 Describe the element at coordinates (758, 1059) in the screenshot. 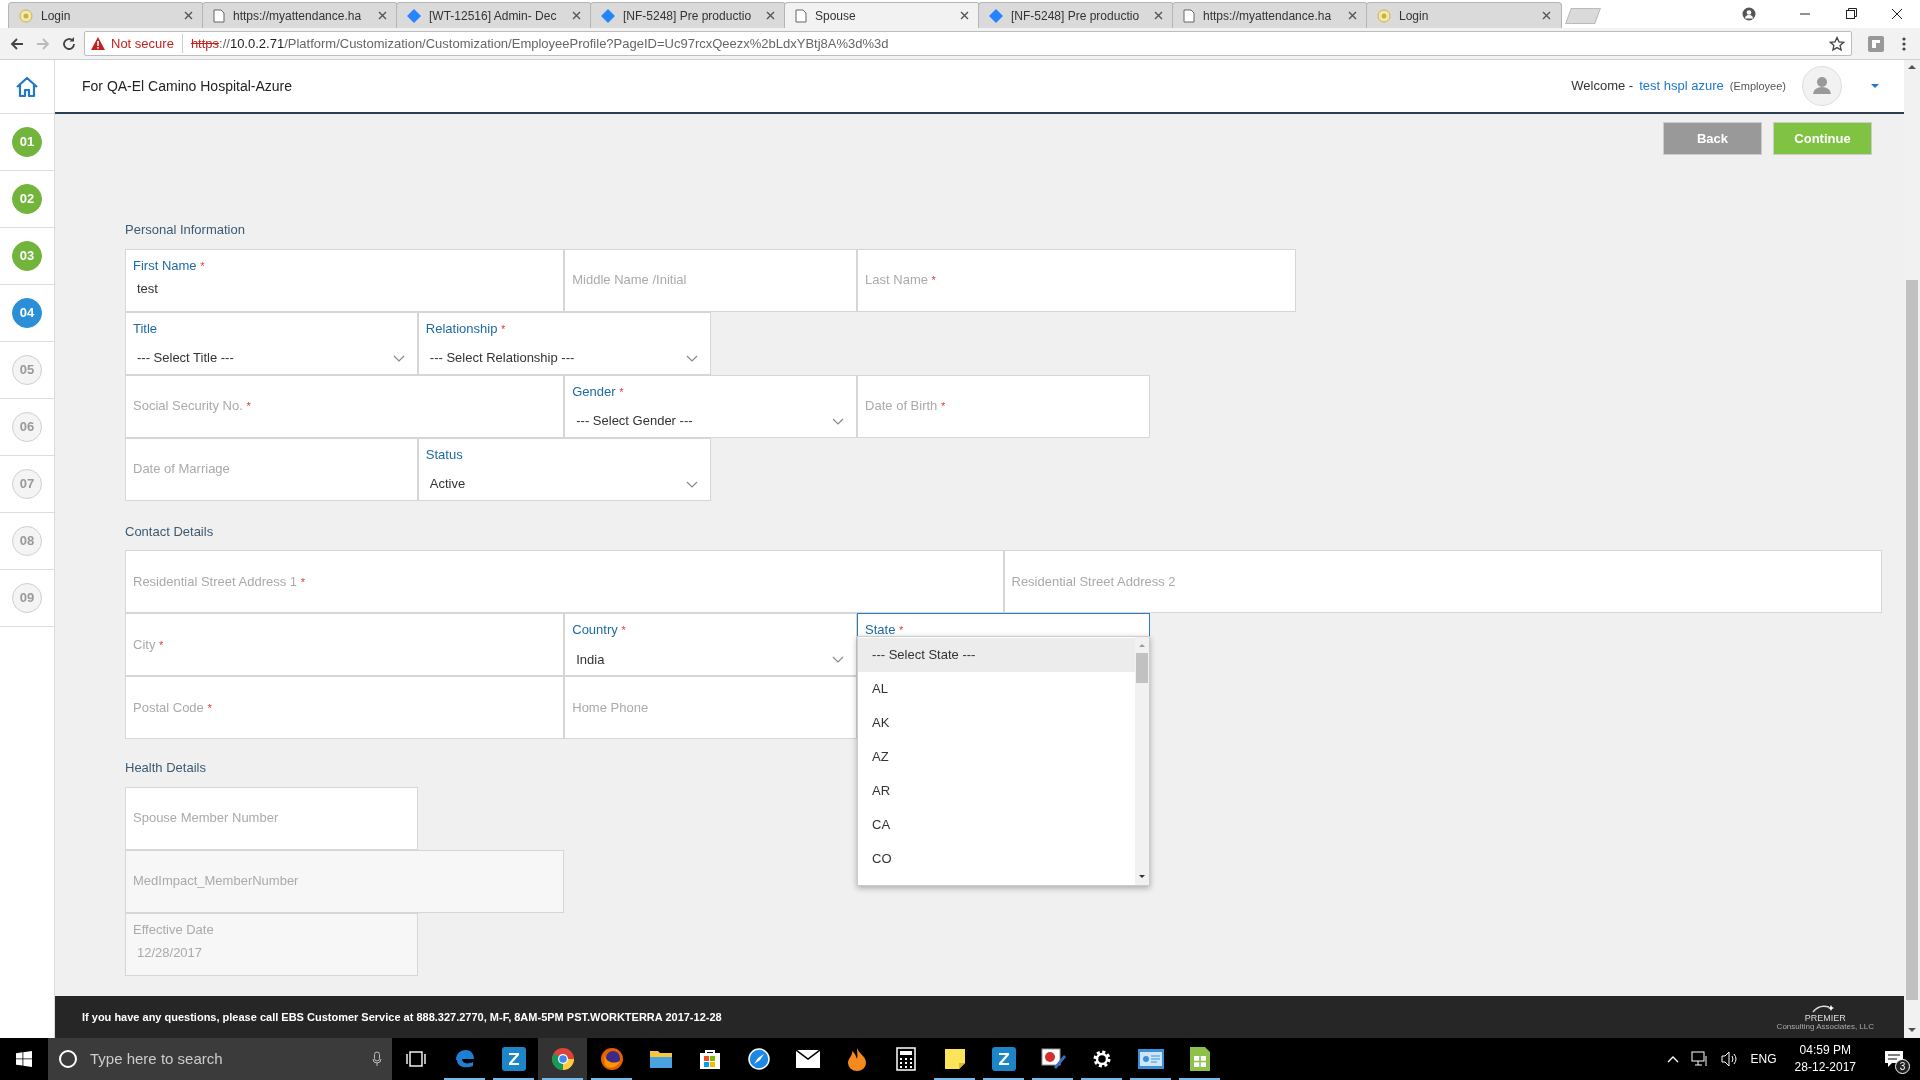

I see `compass-icon` at that location.